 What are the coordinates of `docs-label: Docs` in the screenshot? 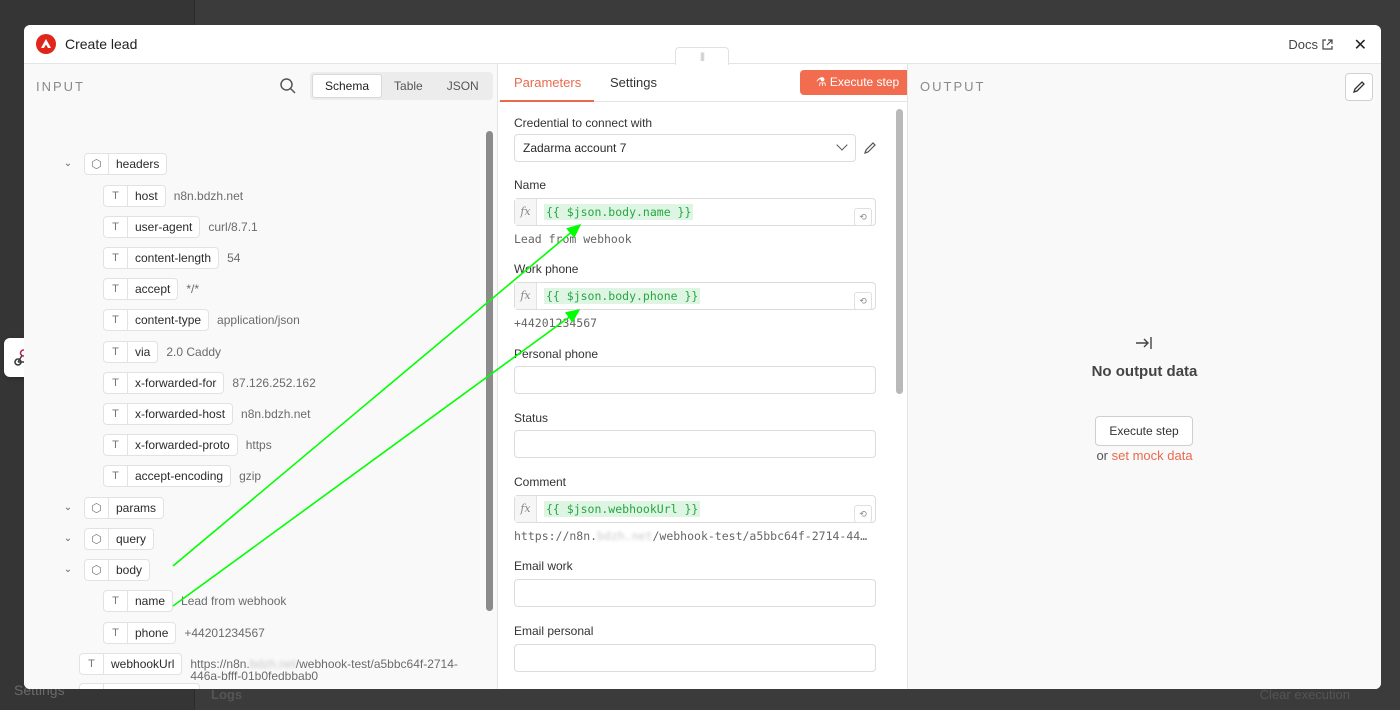 It's located at (1303, 44).